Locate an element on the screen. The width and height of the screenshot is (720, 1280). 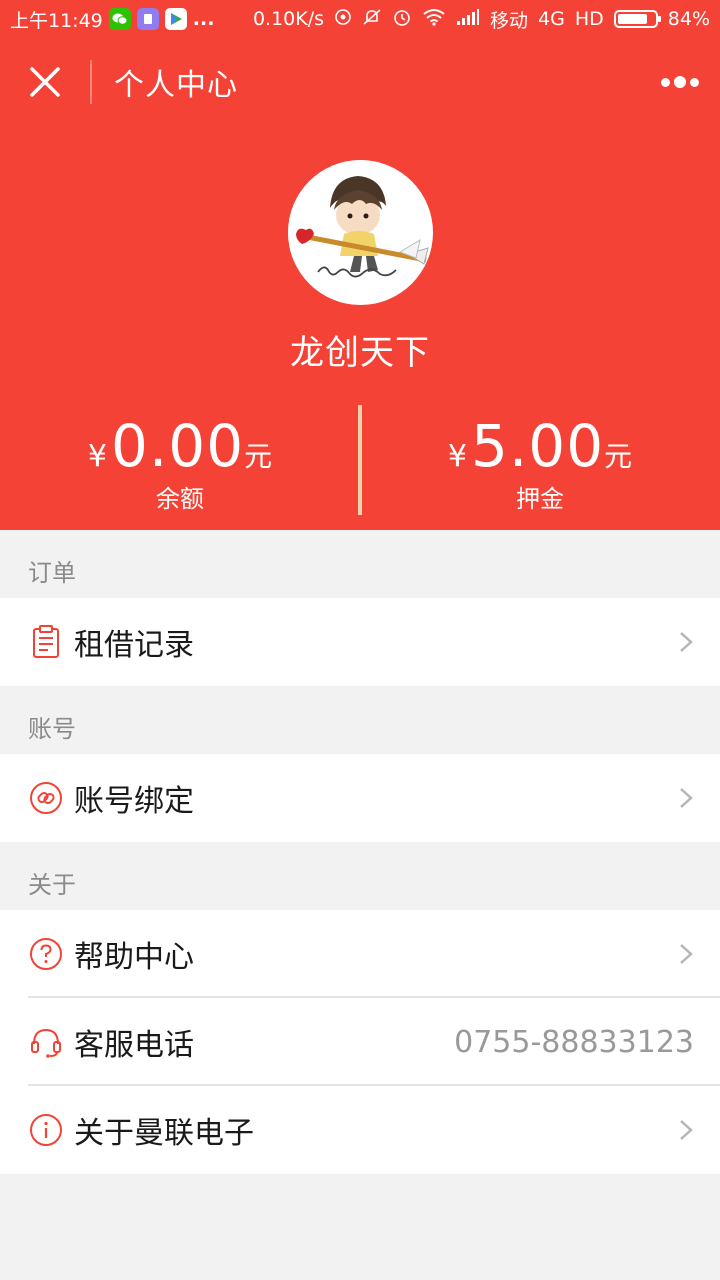
balance-unit: 元 is located at coordinates (258, 456).